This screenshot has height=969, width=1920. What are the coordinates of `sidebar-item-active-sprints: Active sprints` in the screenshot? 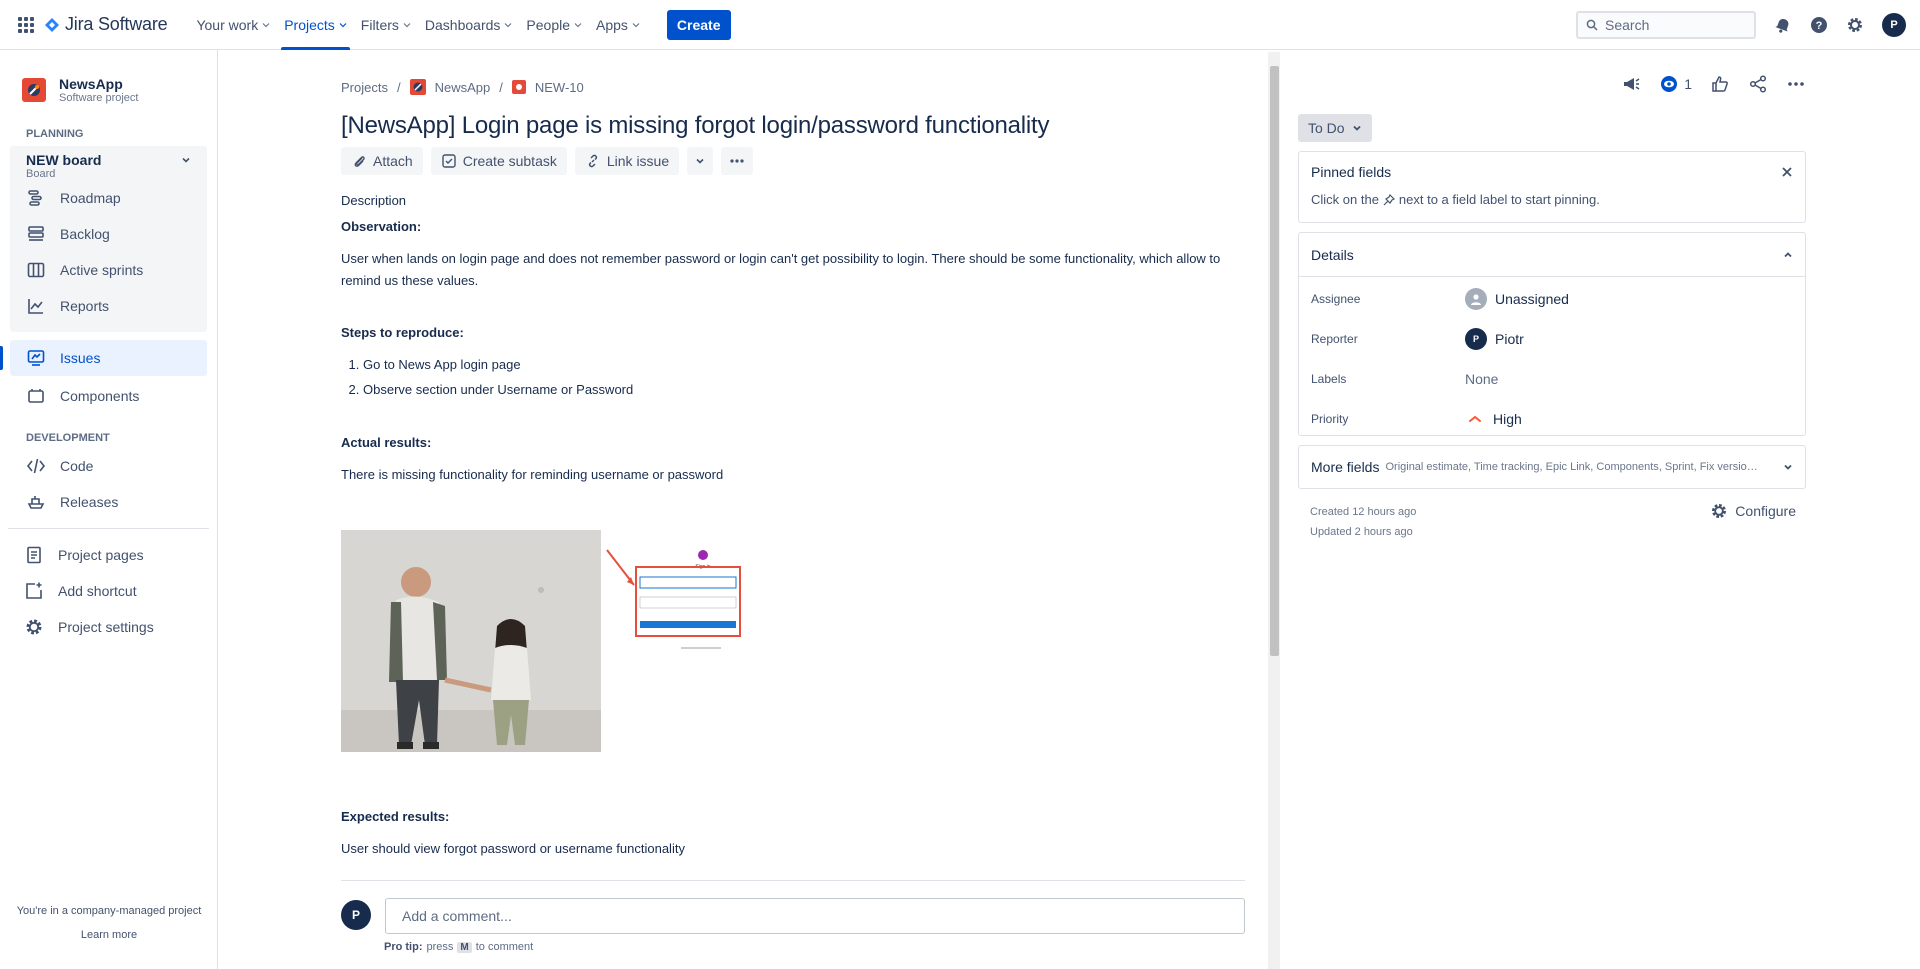 It's located at (108, 270).